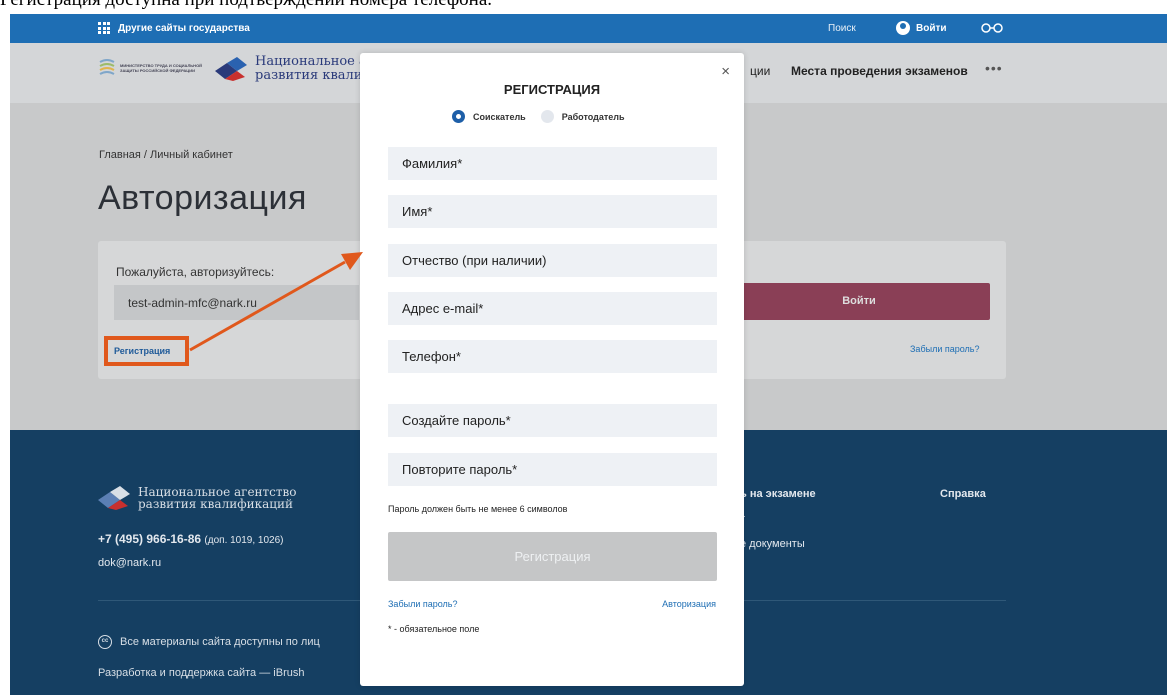 The image size is (1167, 695). Describe the element at coordinates (150, 539) in the screenshot. I see `footer-phone-number: +7 (495) 966-16-86` at that location.